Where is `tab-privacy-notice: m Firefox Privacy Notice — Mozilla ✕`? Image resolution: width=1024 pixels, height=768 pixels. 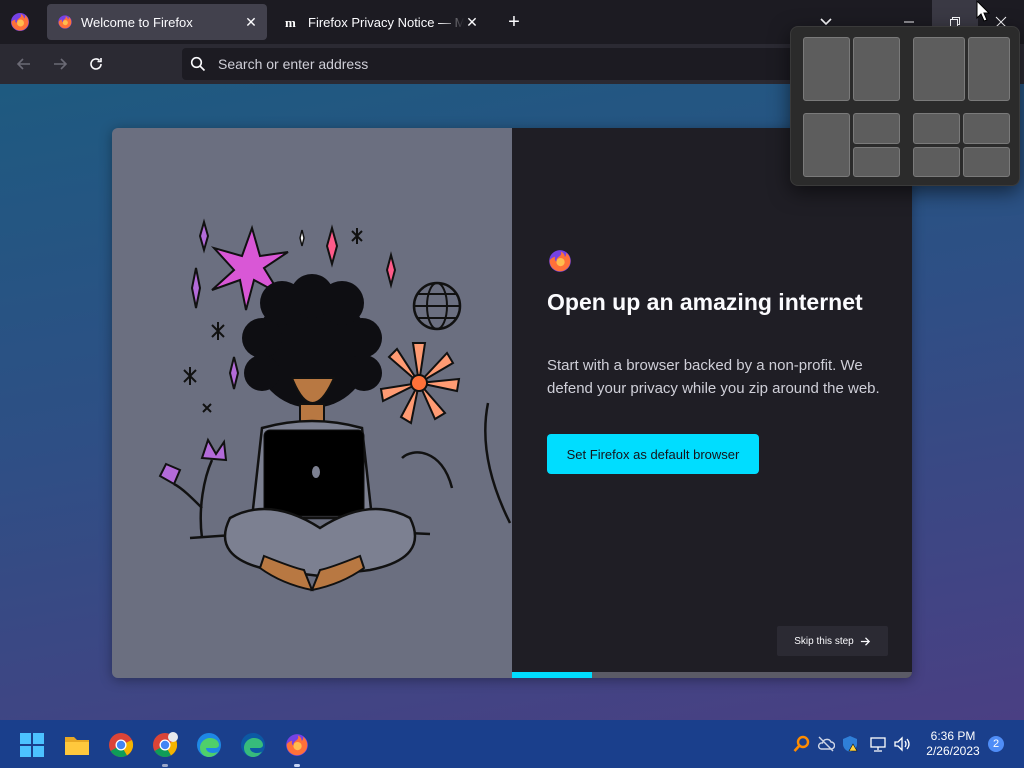
tab-privacy-notice: m Firefox Privacy Notice — Mozilla ✕ is located at coordinates (381, 22).